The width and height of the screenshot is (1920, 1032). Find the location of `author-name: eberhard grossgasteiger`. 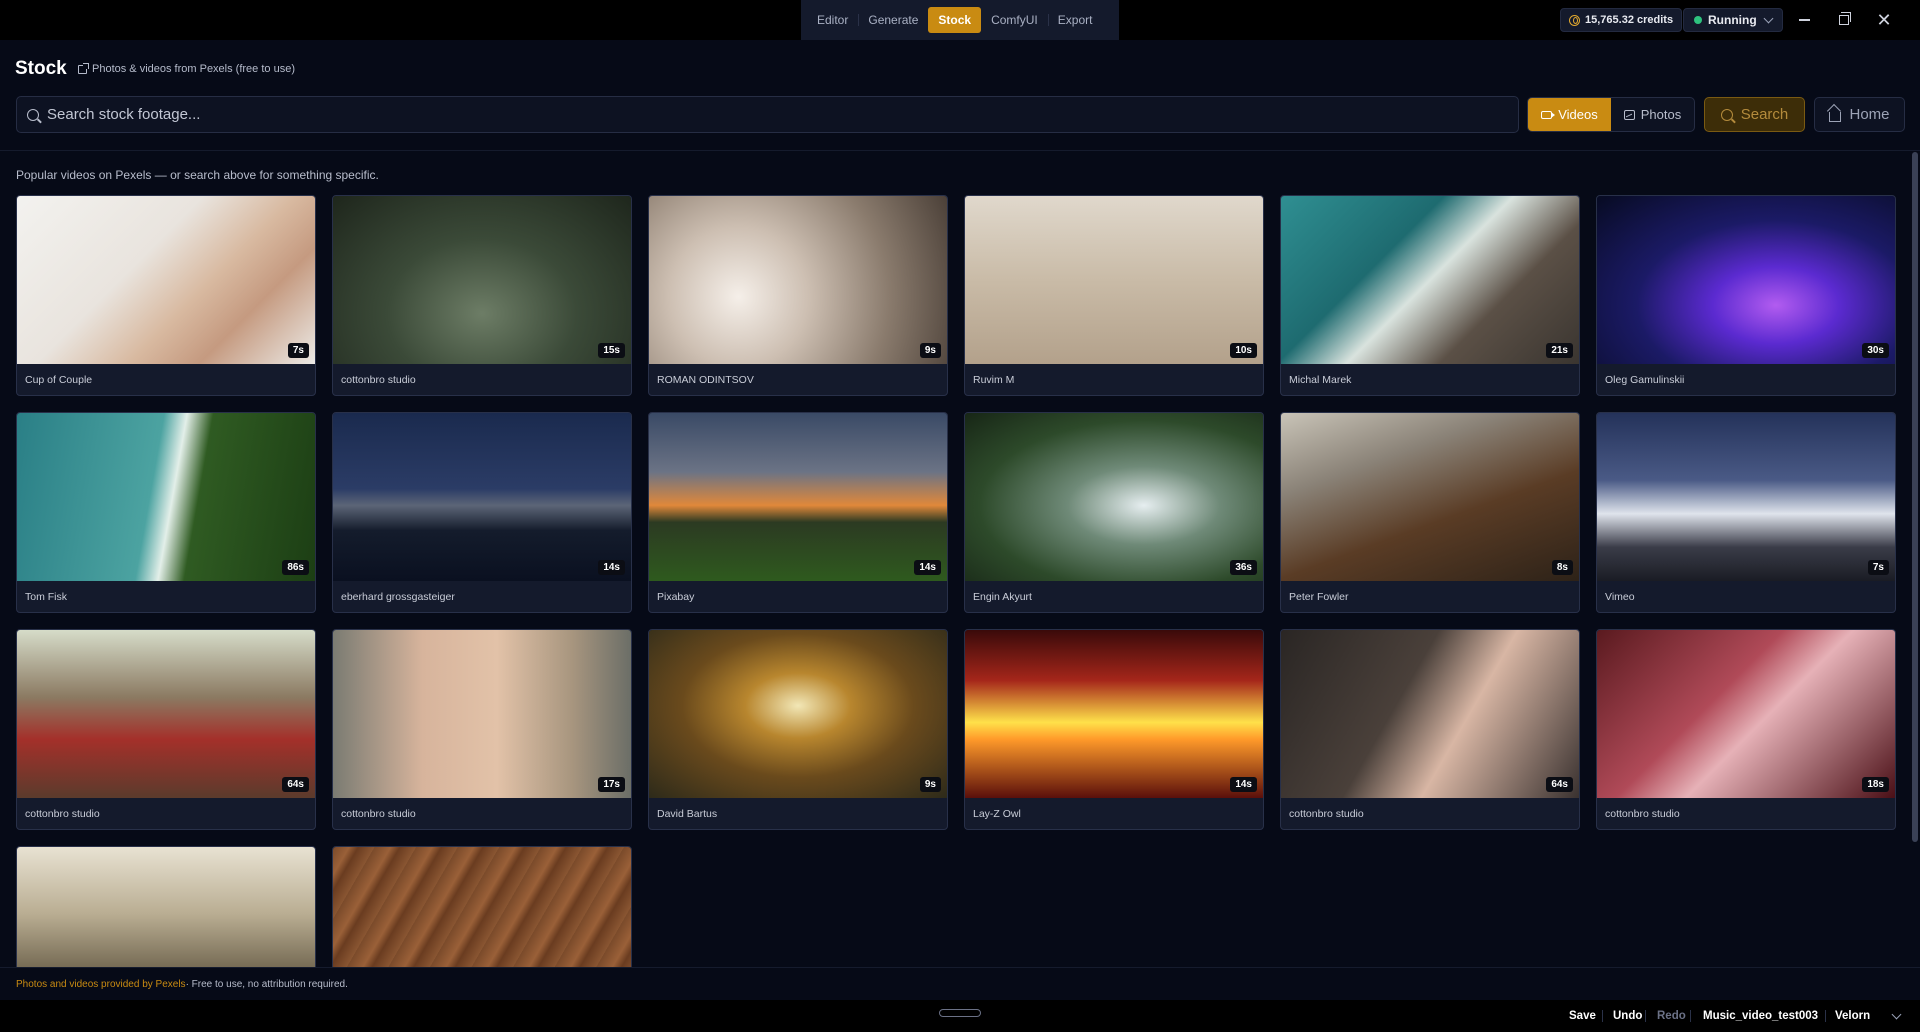

author-name: eberhard grossgasteiger is located at coordinates (398, 597).